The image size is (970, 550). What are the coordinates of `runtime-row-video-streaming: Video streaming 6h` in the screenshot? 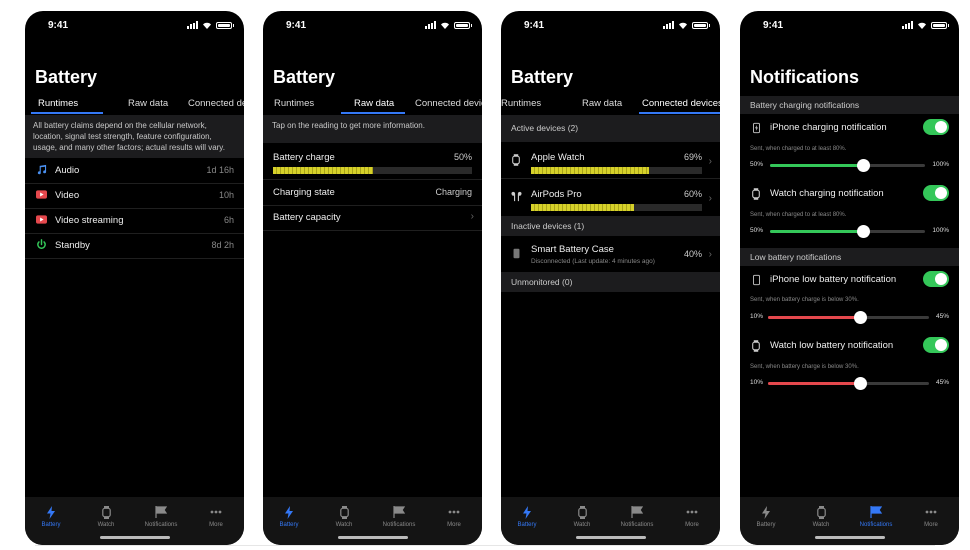 It's located at (134, 221).